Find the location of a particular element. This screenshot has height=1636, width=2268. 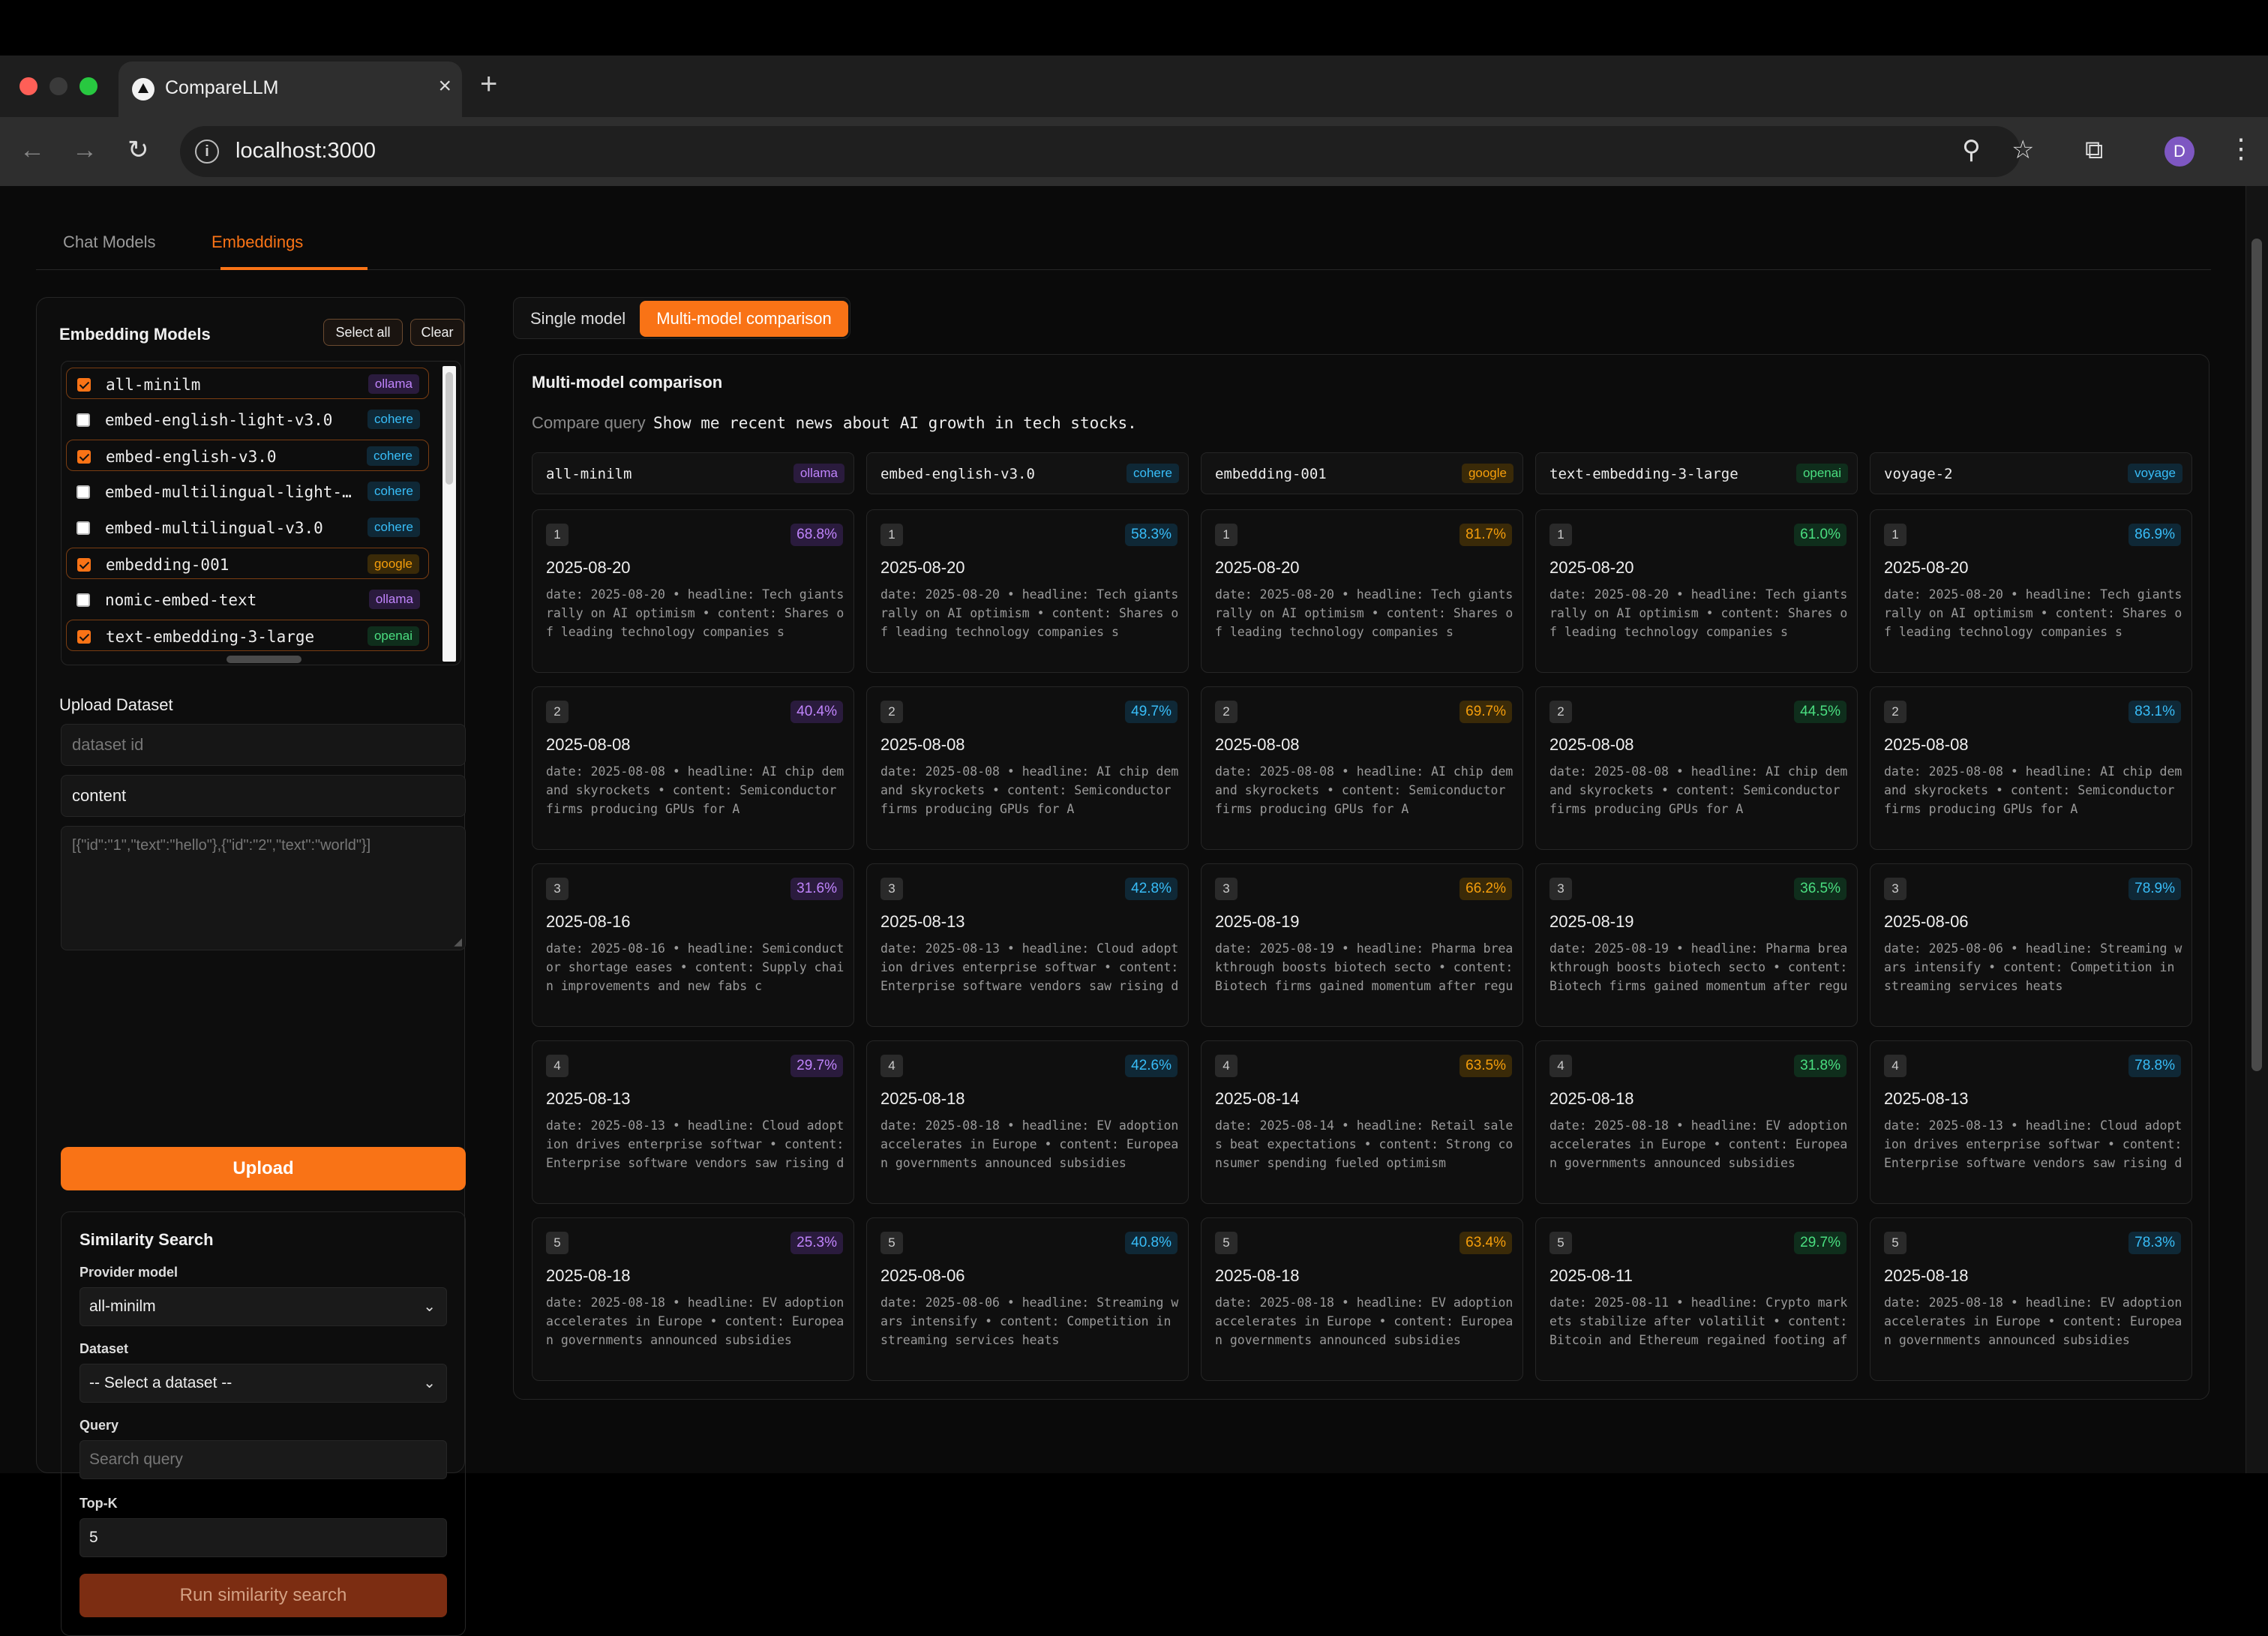

chevron-down-icon: ⌄ is located at coordinates (429, 1383).